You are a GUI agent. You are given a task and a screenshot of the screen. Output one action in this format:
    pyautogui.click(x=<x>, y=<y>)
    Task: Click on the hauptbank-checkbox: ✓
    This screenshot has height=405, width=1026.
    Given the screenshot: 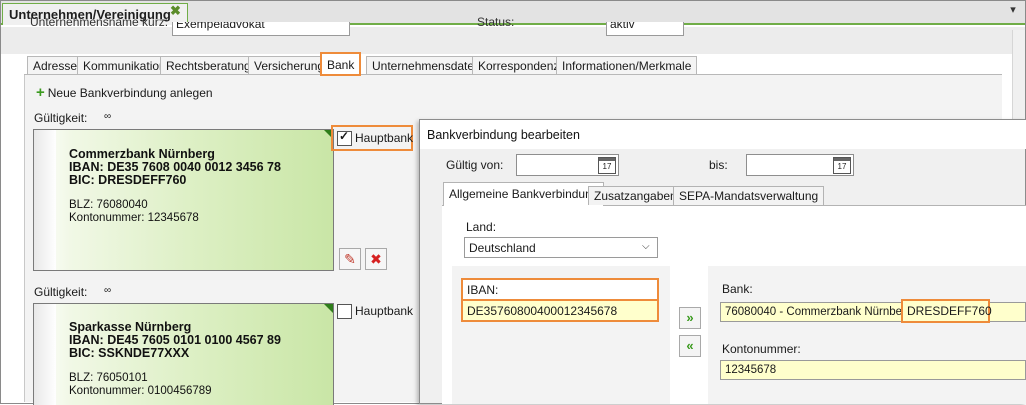 What is the action you would take?
    pyautogui.click(x=344, y=137)
    